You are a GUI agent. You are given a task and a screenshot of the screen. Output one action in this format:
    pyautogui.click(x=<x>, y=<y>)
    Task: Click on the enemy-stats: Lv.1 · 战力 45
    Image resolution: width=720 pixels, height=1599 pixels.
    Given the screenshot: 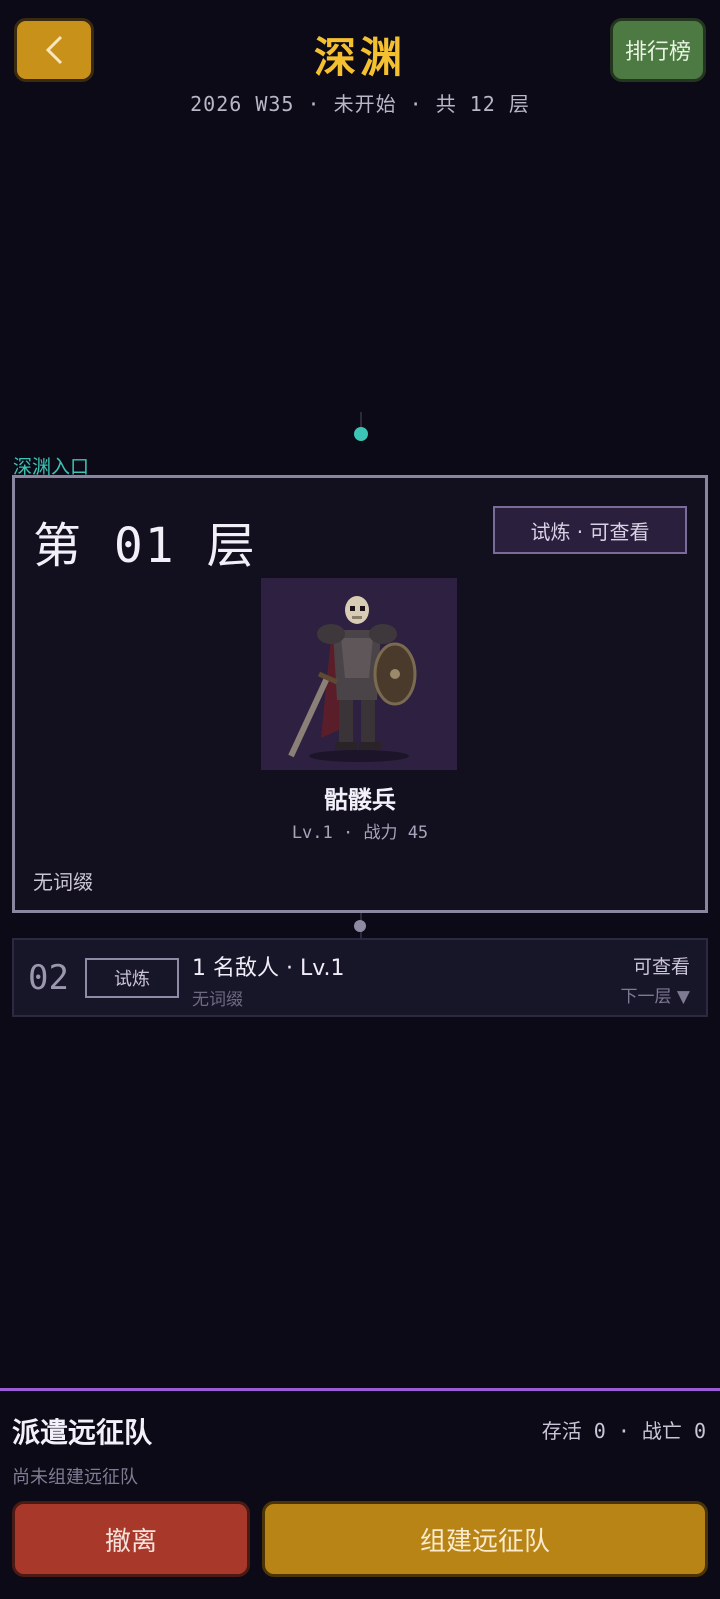 What is the action you would take?
    pyautogui.click(x=360, y=833)
    